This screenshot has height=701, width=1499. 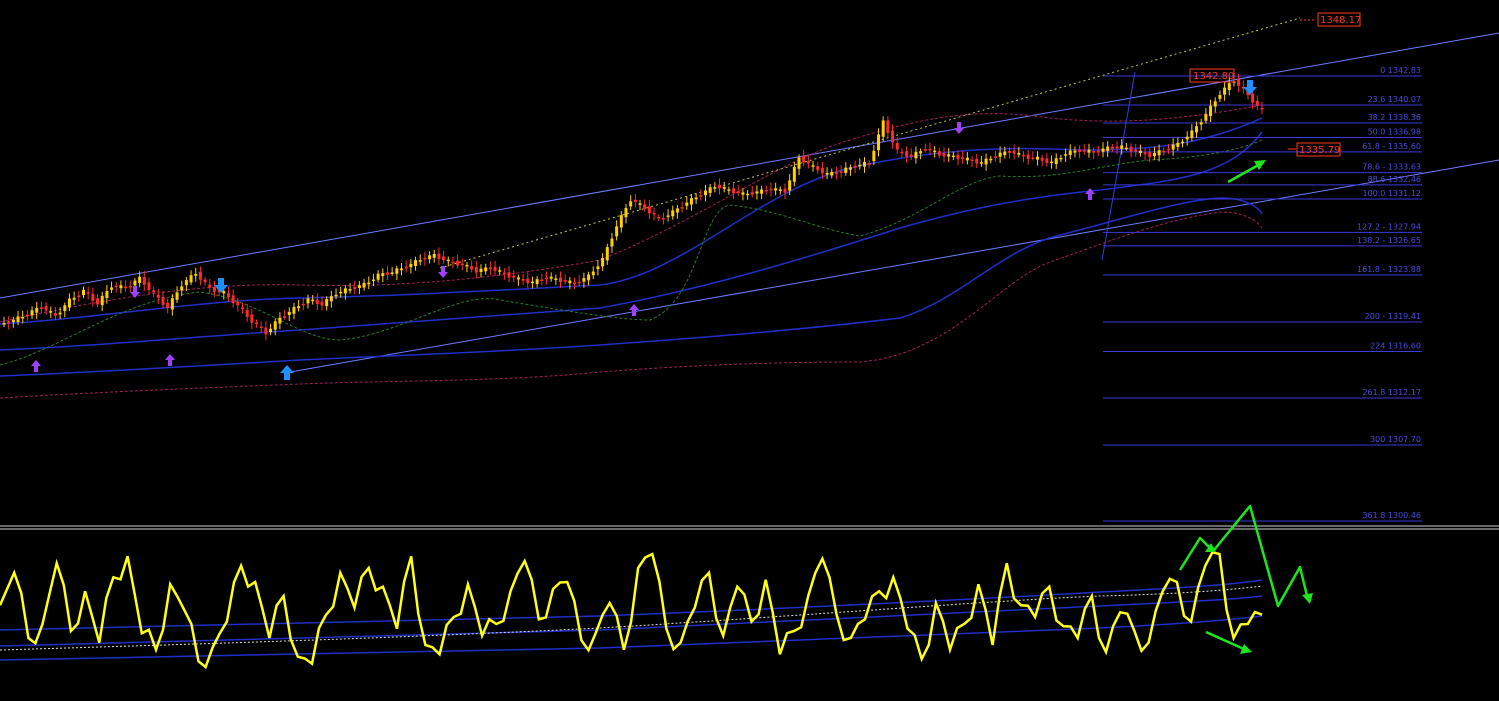 What do you see at coordinates (1391, 193) in the screenshot?
I see `fib-level-label: 100.0 1331.12` at bounding box center [1391, 193].